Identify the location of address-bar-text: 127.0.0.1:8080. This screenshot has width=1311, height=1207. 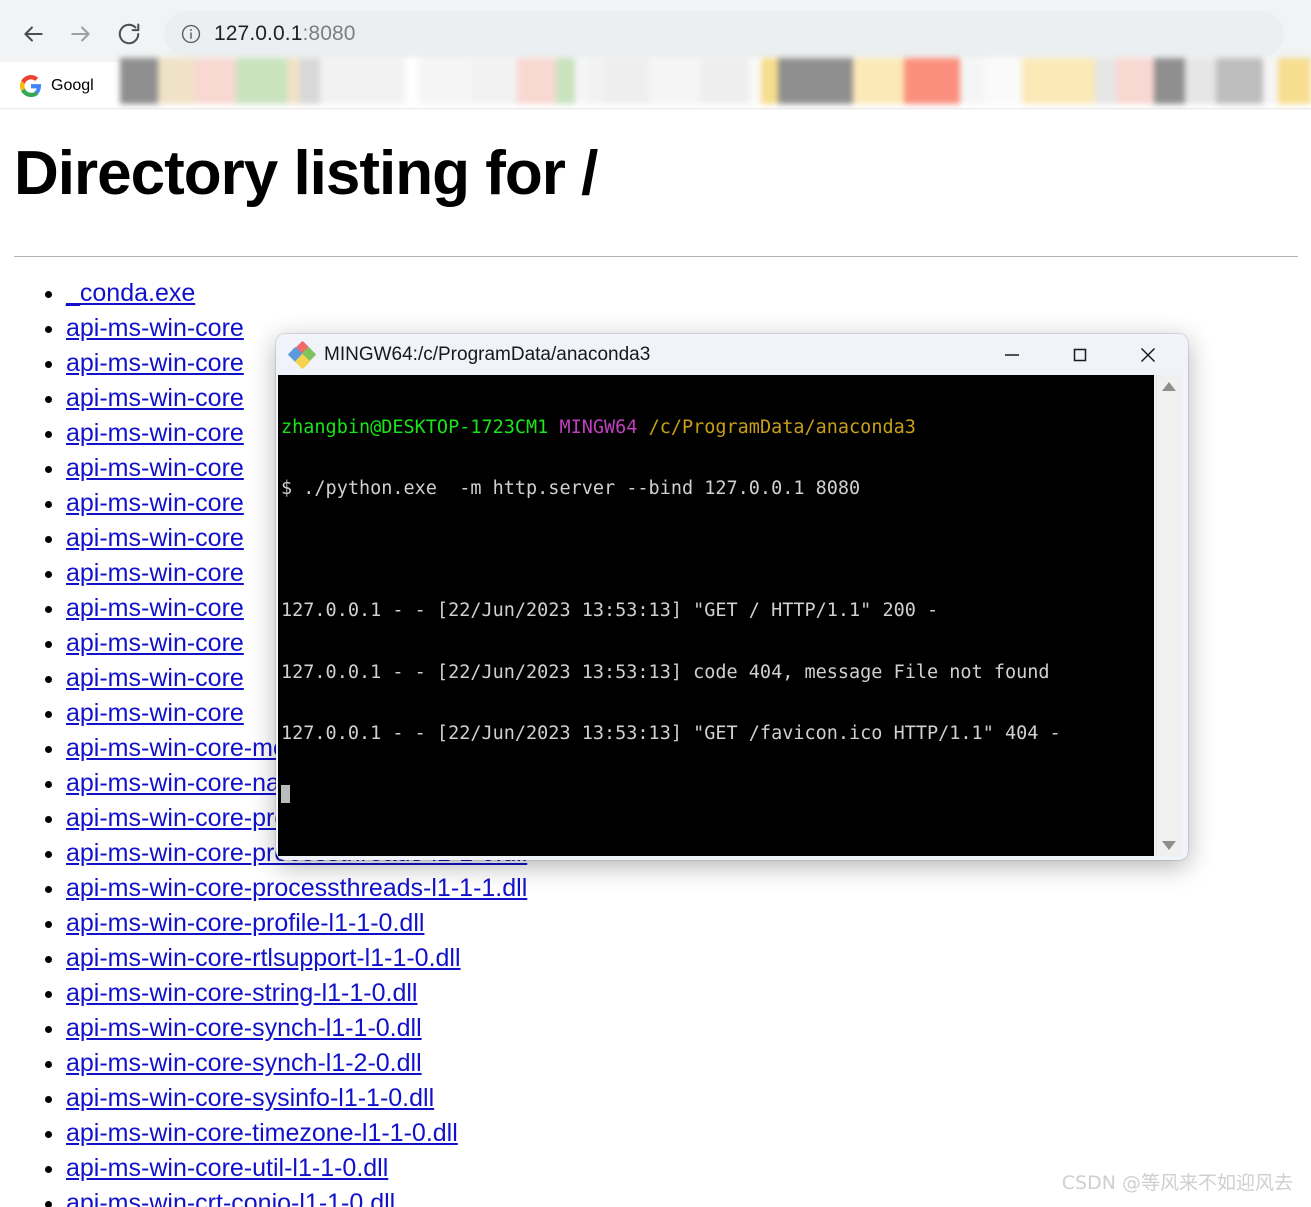
(285, 34).